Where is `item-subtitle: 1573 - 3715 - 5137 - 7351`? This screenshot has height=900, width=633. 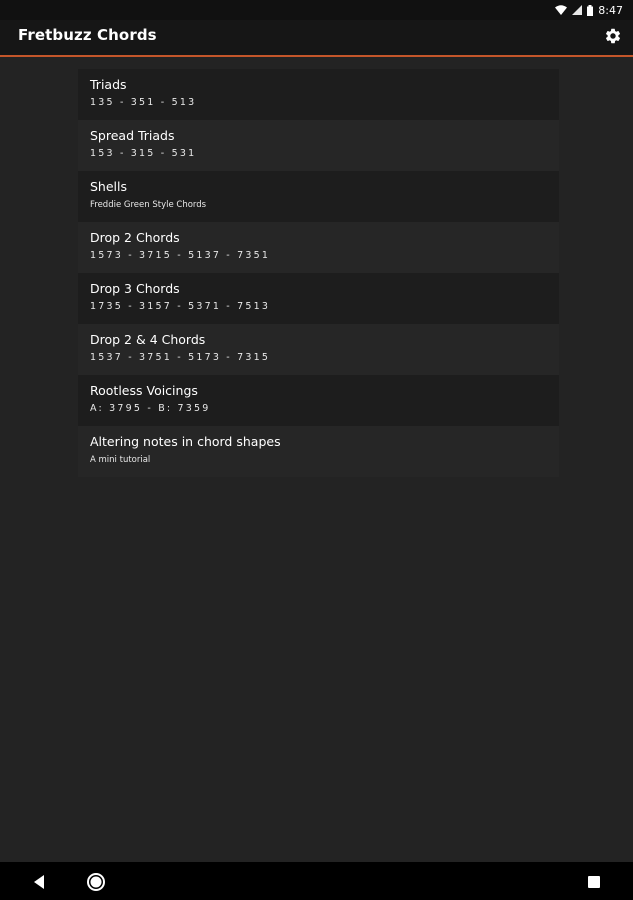 item-subtitle: 1573 - 3715 - 5137 - 7351 is located at coordinates (180, 255).